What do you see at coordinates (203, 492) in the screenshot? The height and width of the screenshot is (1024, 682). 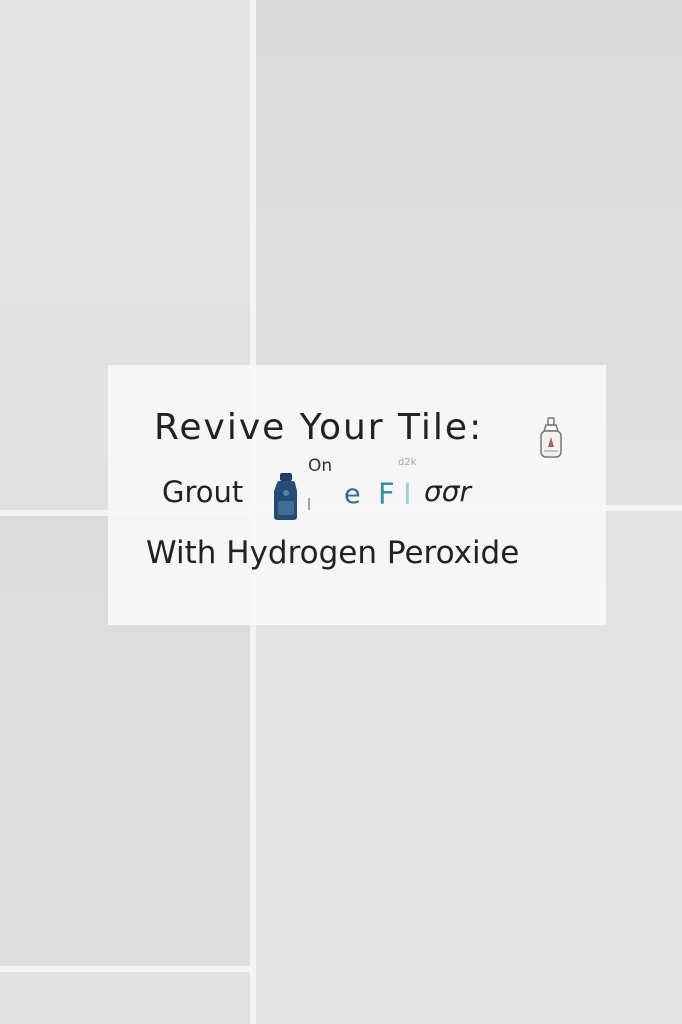 I see `title-line-2-grout: Grout` at bounding box center [203, 492].